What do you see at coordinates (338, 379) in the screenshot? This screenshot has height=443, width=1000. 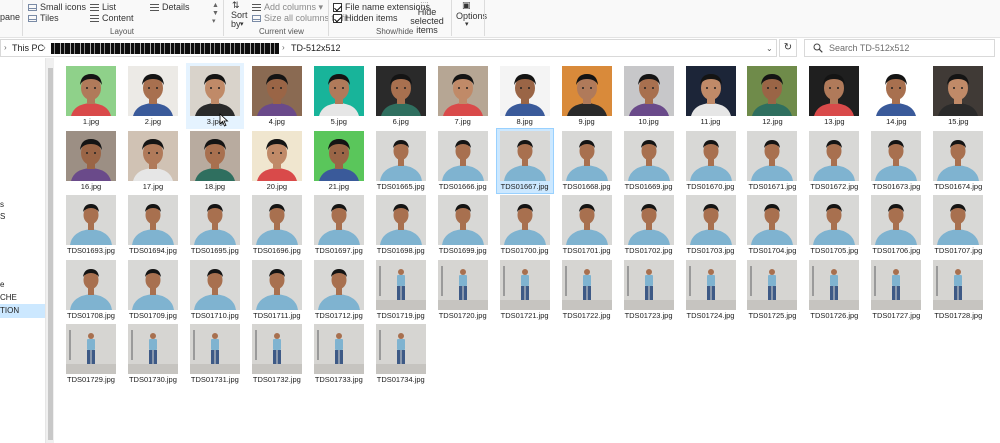 I see `file-name: TDS01733.jpg` at bounding box center [338, 379].